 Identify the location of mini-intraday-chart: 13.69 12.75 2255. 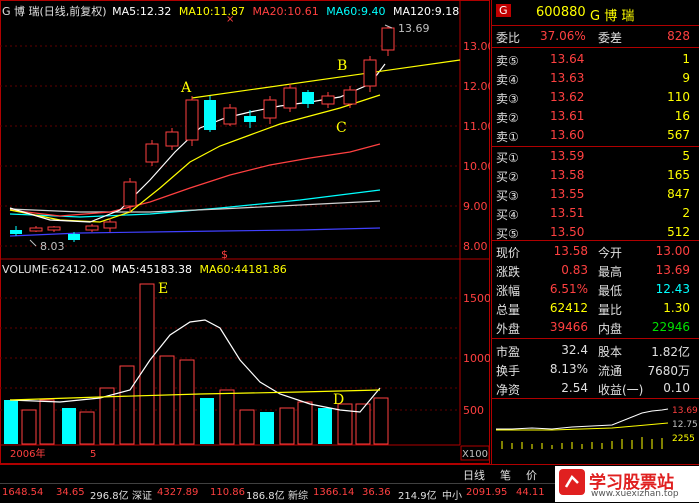
(595, 431).